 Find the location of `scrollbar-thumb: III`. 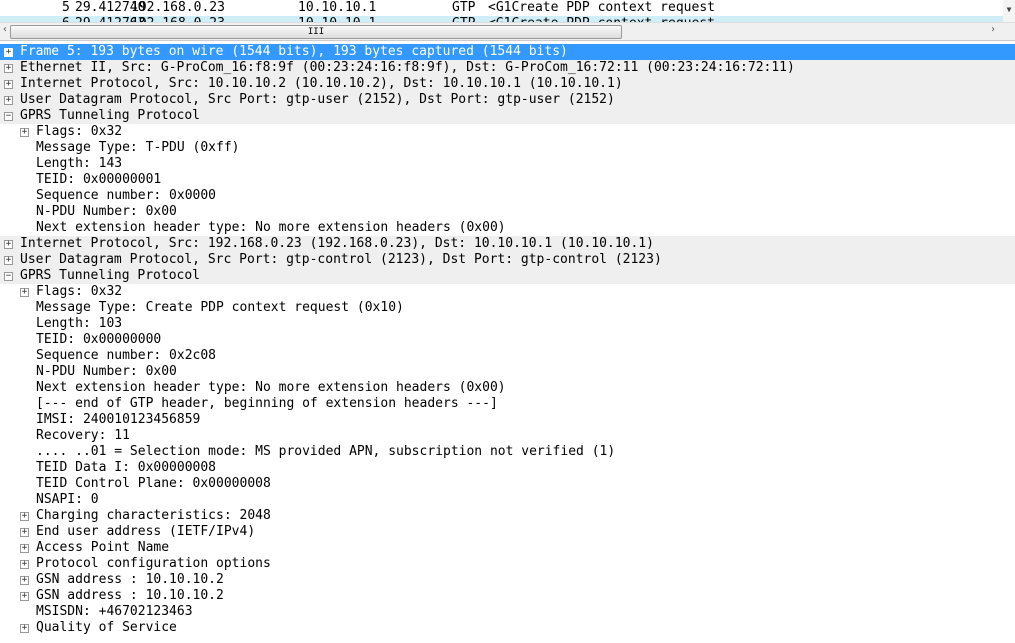

scrollbar-thumb: III is located at coordinates (316, 32).